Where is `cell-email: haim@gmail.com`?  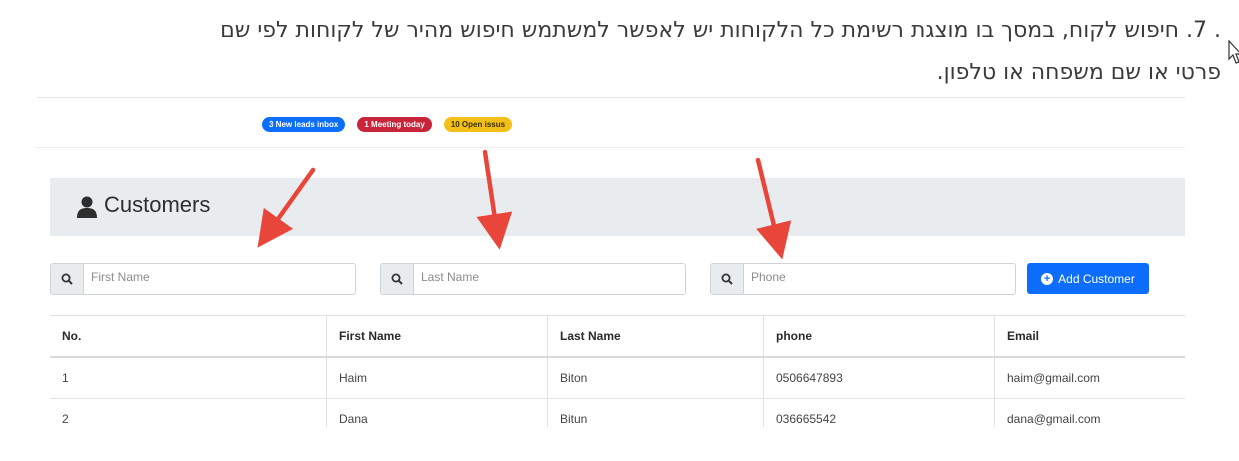 cell-email: haim@gmail.com is located at coordinates (1089, 378).